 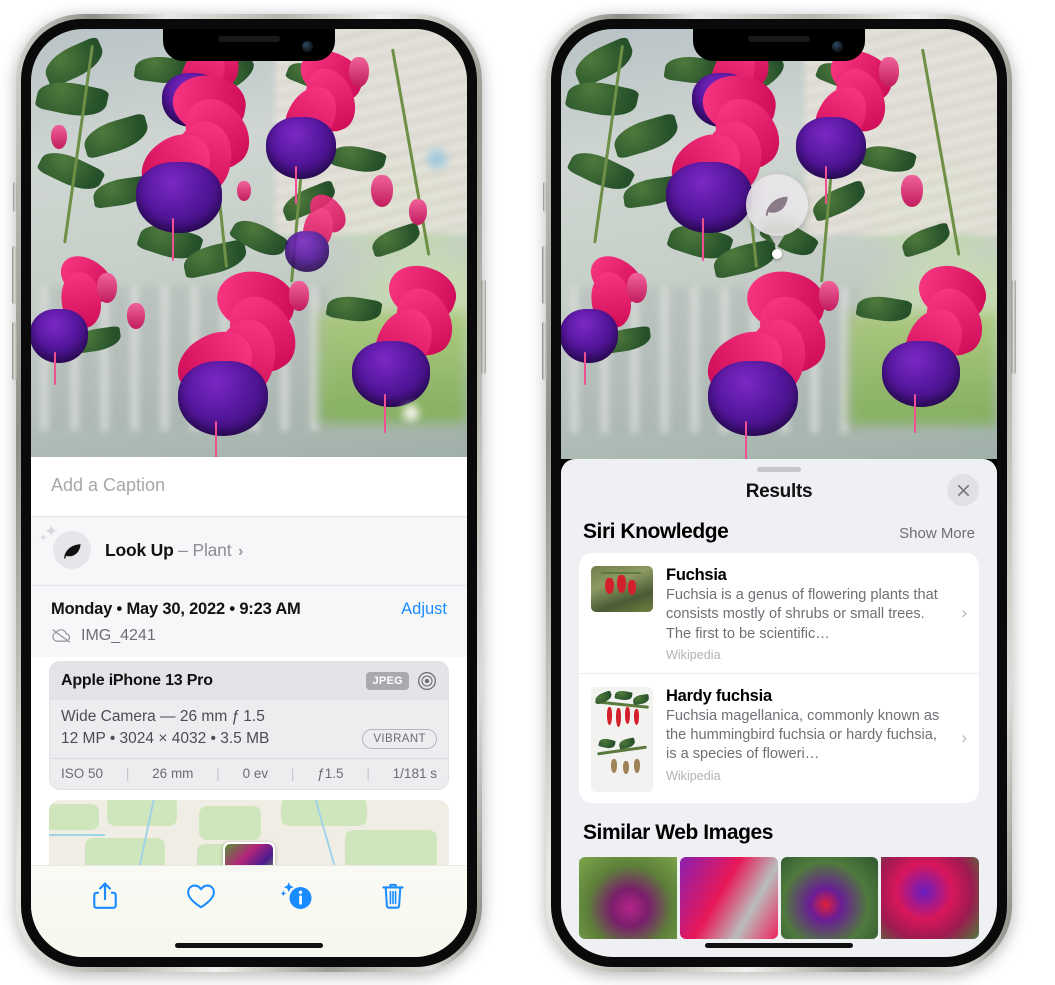 I want to click on siri-knowledge-title: Siri Knowledge, so click(x=656, y=531).